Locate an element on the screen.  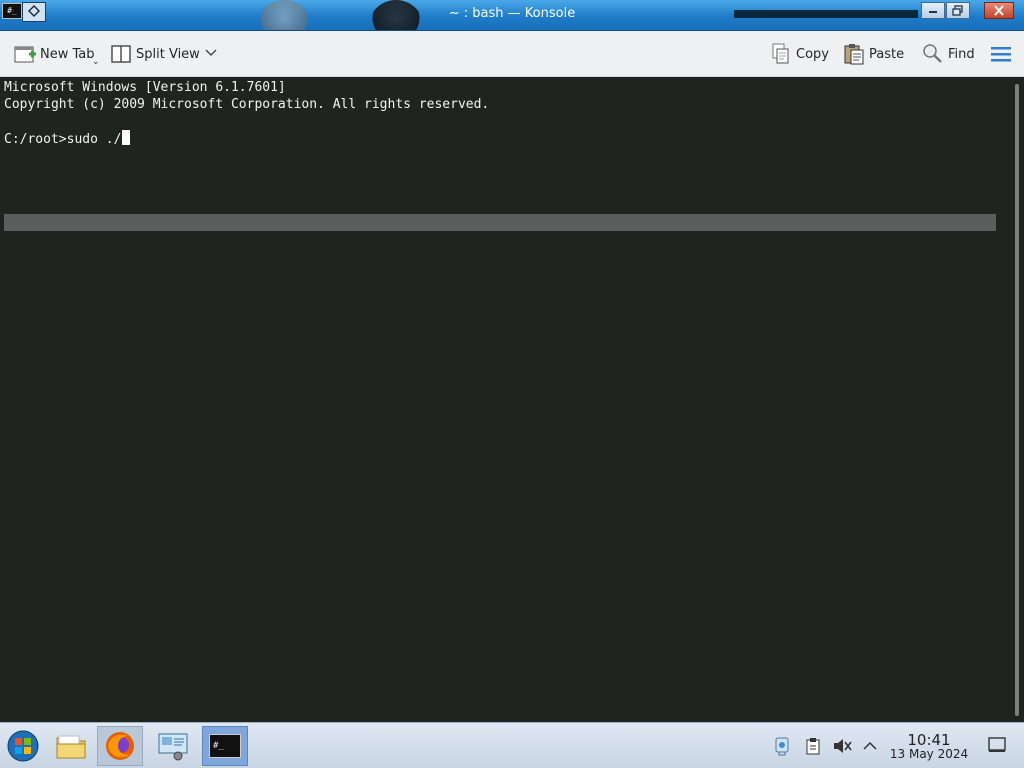
file-manager-taskbar-button is located at coordinates (71, 746).